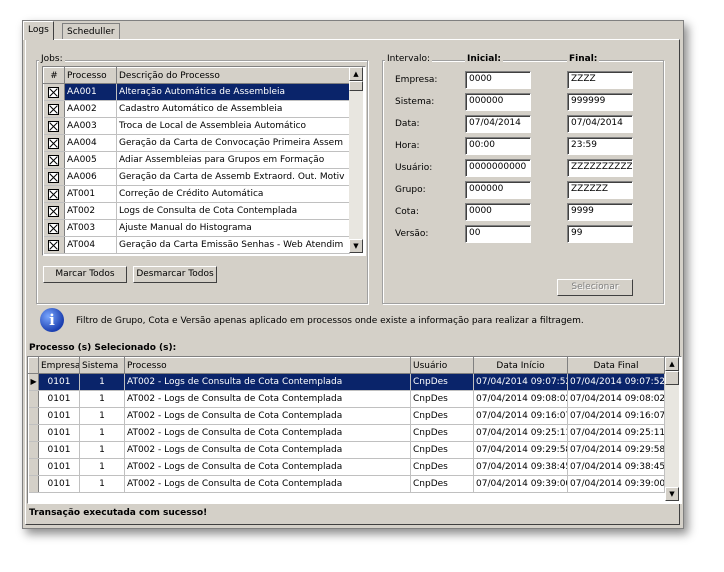 This screenshot has width=724, height=572. What do you see at coordinates (196, 92) in the screenshot?
I see `job-row: AA001 Alteração Automática de Assembleia` at bounding box center [196, 92].